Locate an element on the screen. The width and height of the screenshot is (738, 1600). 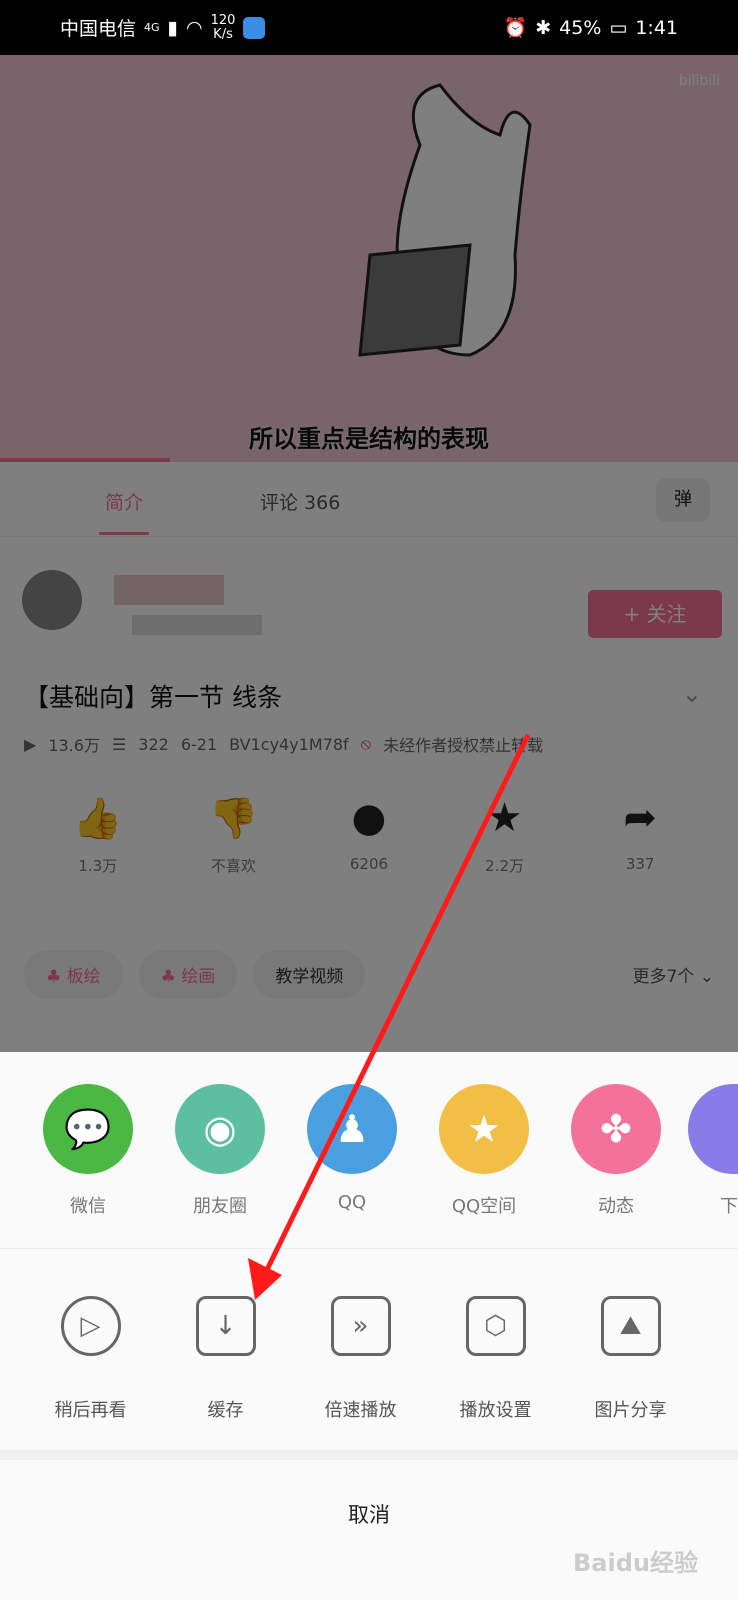
share-more: 下 is located at coordinates (710, 1151).